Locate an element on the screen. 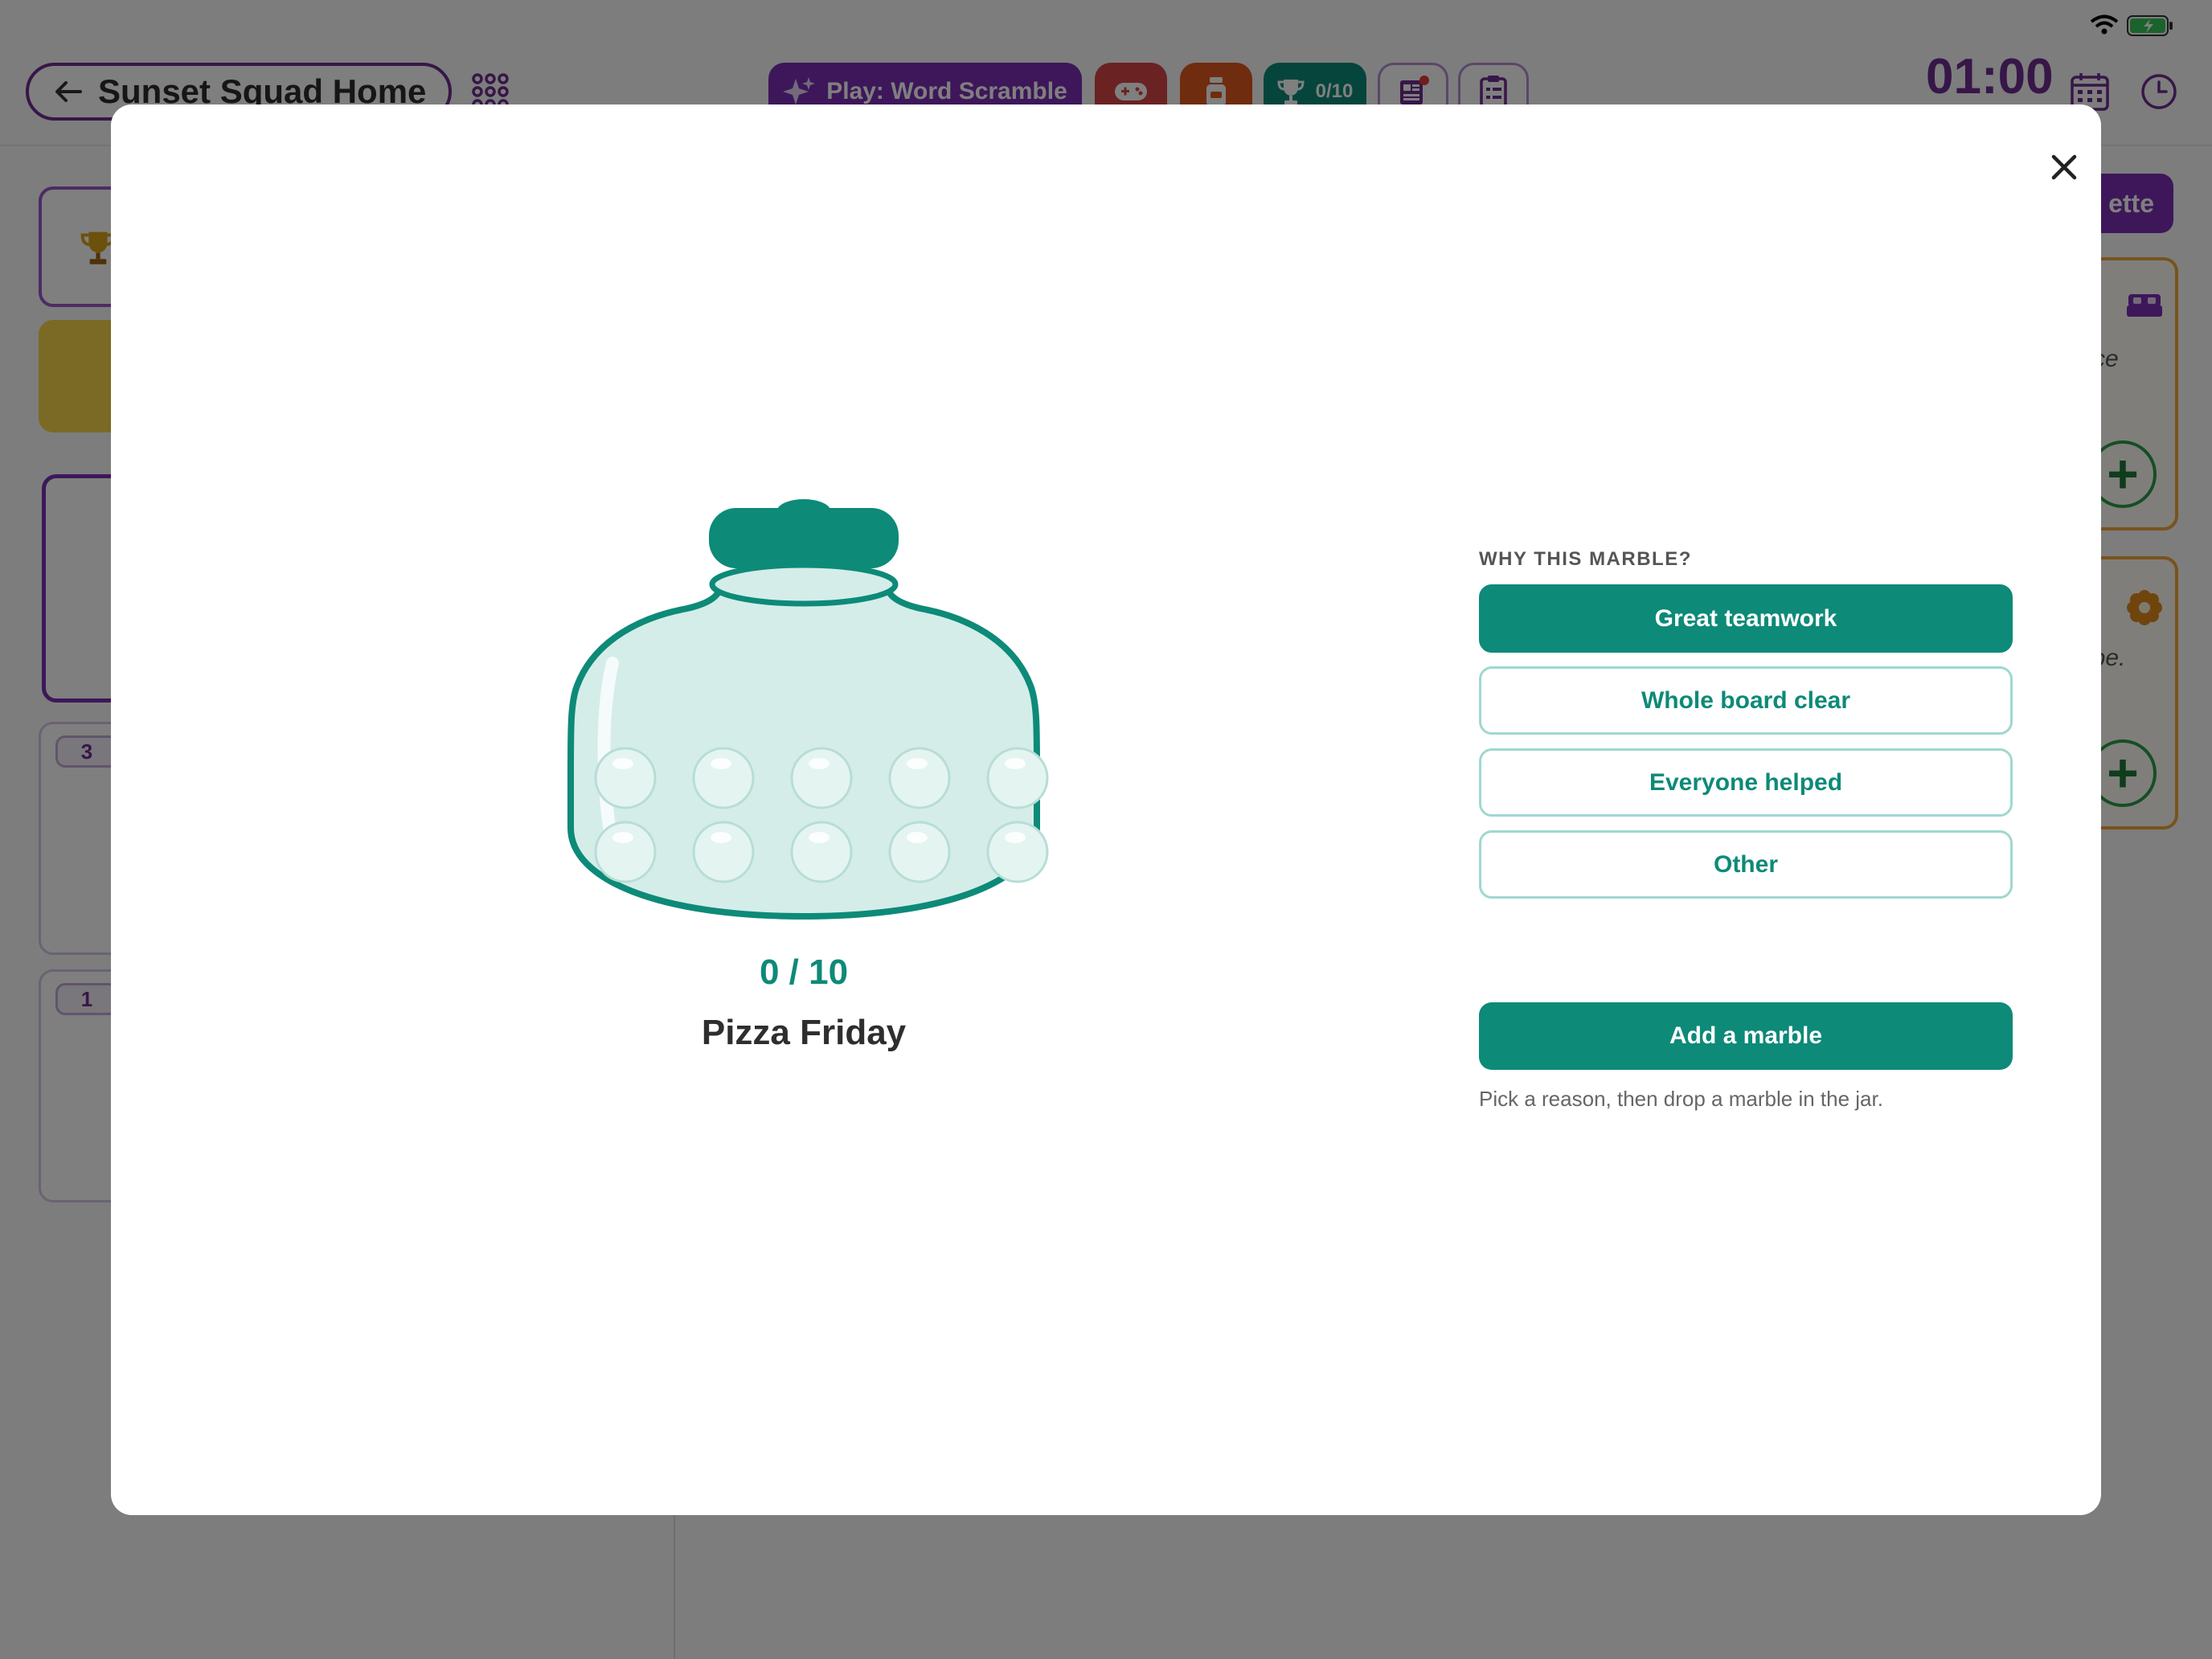 This screenshot has height=1659, width=2212. reward-title: Pizza Friday is located at coordinates (804, 1032).